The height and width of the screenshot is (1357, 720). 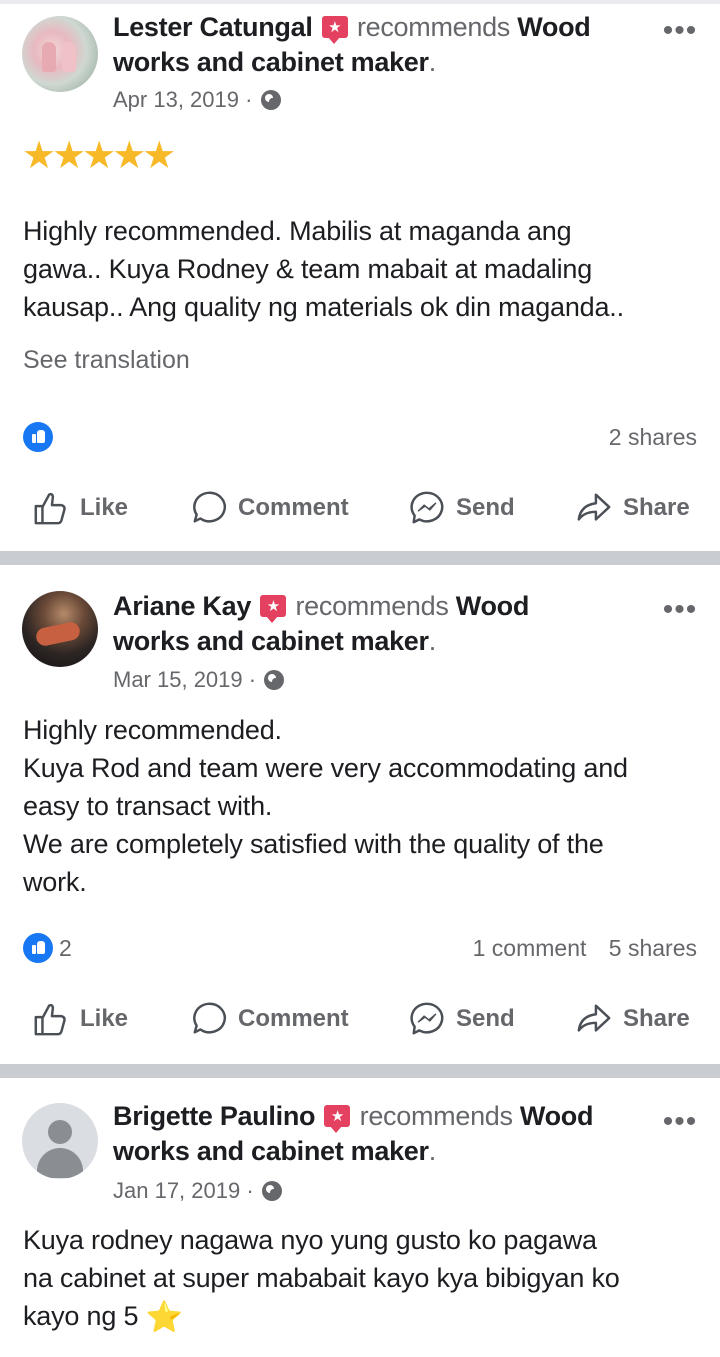 I want to click on comments-count: 1 comment, so click(x=530, y=948).